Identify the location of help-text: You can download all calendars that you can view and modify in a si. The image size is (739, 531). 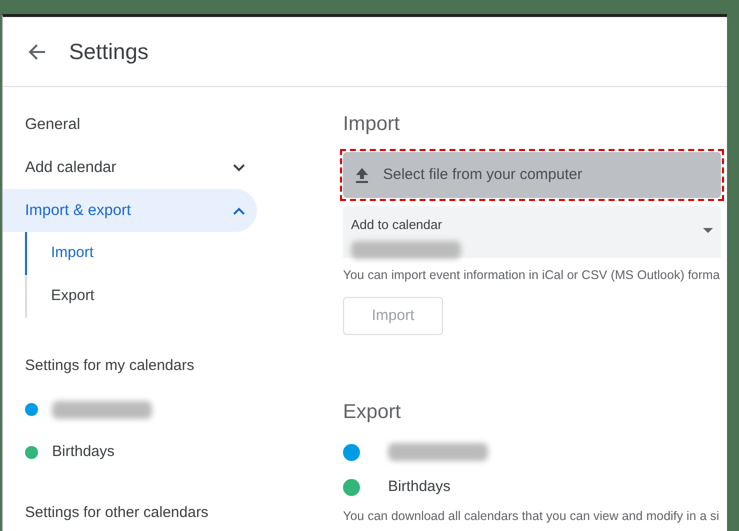
(531, 516).